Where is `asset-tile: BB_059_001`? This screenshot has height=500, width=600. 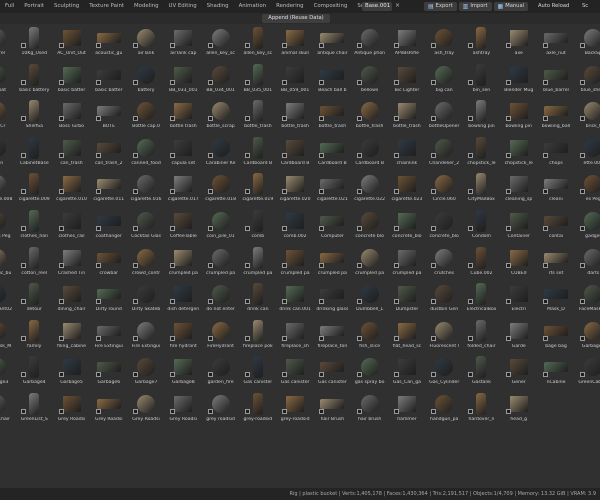 asset-tile: BB_059_001 is located at coordinates (295, 79).